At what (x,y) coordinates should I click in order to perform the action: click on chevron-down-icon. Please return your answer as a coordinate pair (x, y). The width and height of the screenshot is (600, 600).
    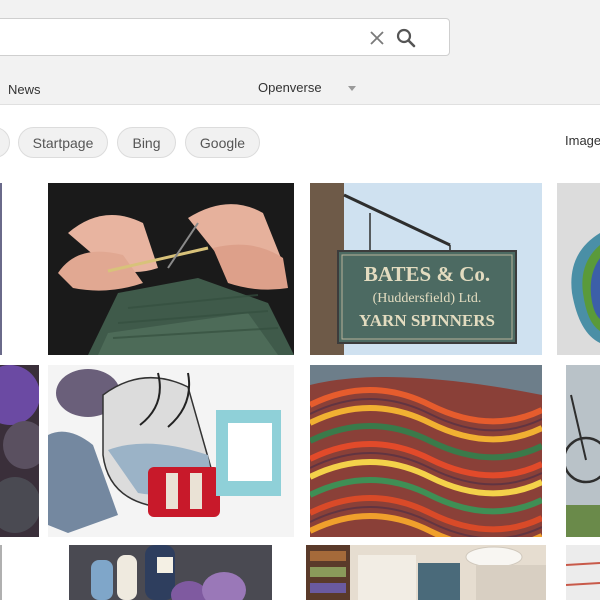
    Looking at the image, I should click on (352, 88).